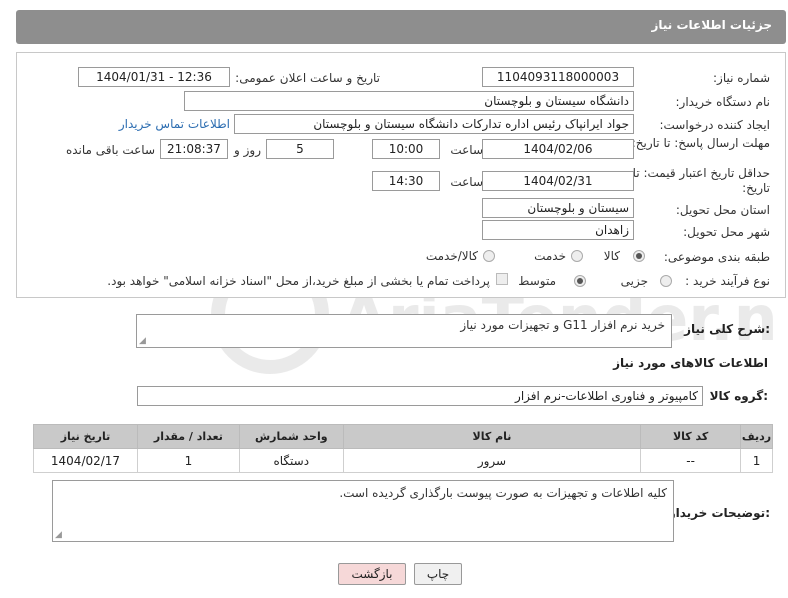 This screenshot has width=788, height=598. I want to click on delivery-city-label: شهر محل تحویل:, so click(726, 232).